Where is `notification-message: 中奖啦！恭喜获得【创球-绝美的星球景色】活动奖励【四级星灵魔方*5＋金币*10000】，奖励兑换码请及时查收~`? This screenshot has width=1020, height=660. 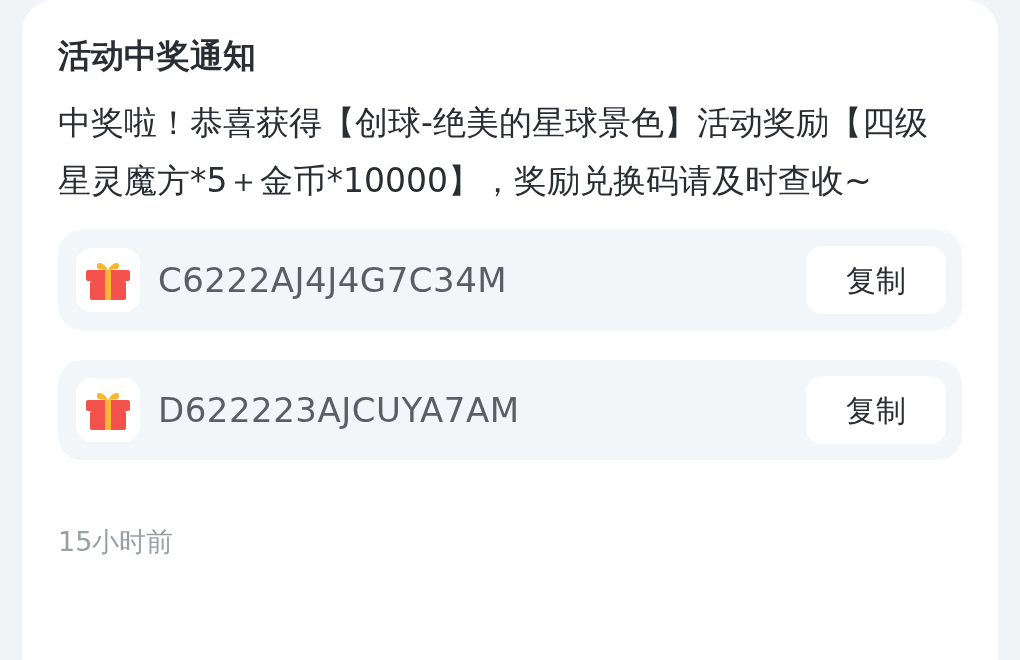
notification-message: 中奖啦！恭喜获得【创球-绝美的星球景色】活动奖励【四级星灵魔方*5＋金币*10000】，奖励兑换码请及时查收~ is located at coordinates (493, 152).